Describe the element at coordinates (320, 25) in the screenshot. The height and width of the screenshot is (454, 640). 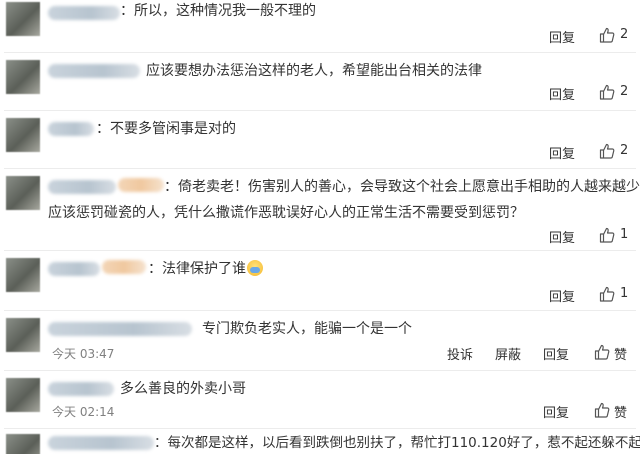
I see `comment-1: ：所以，这种情况我一般不理的 回复 2` at that location.